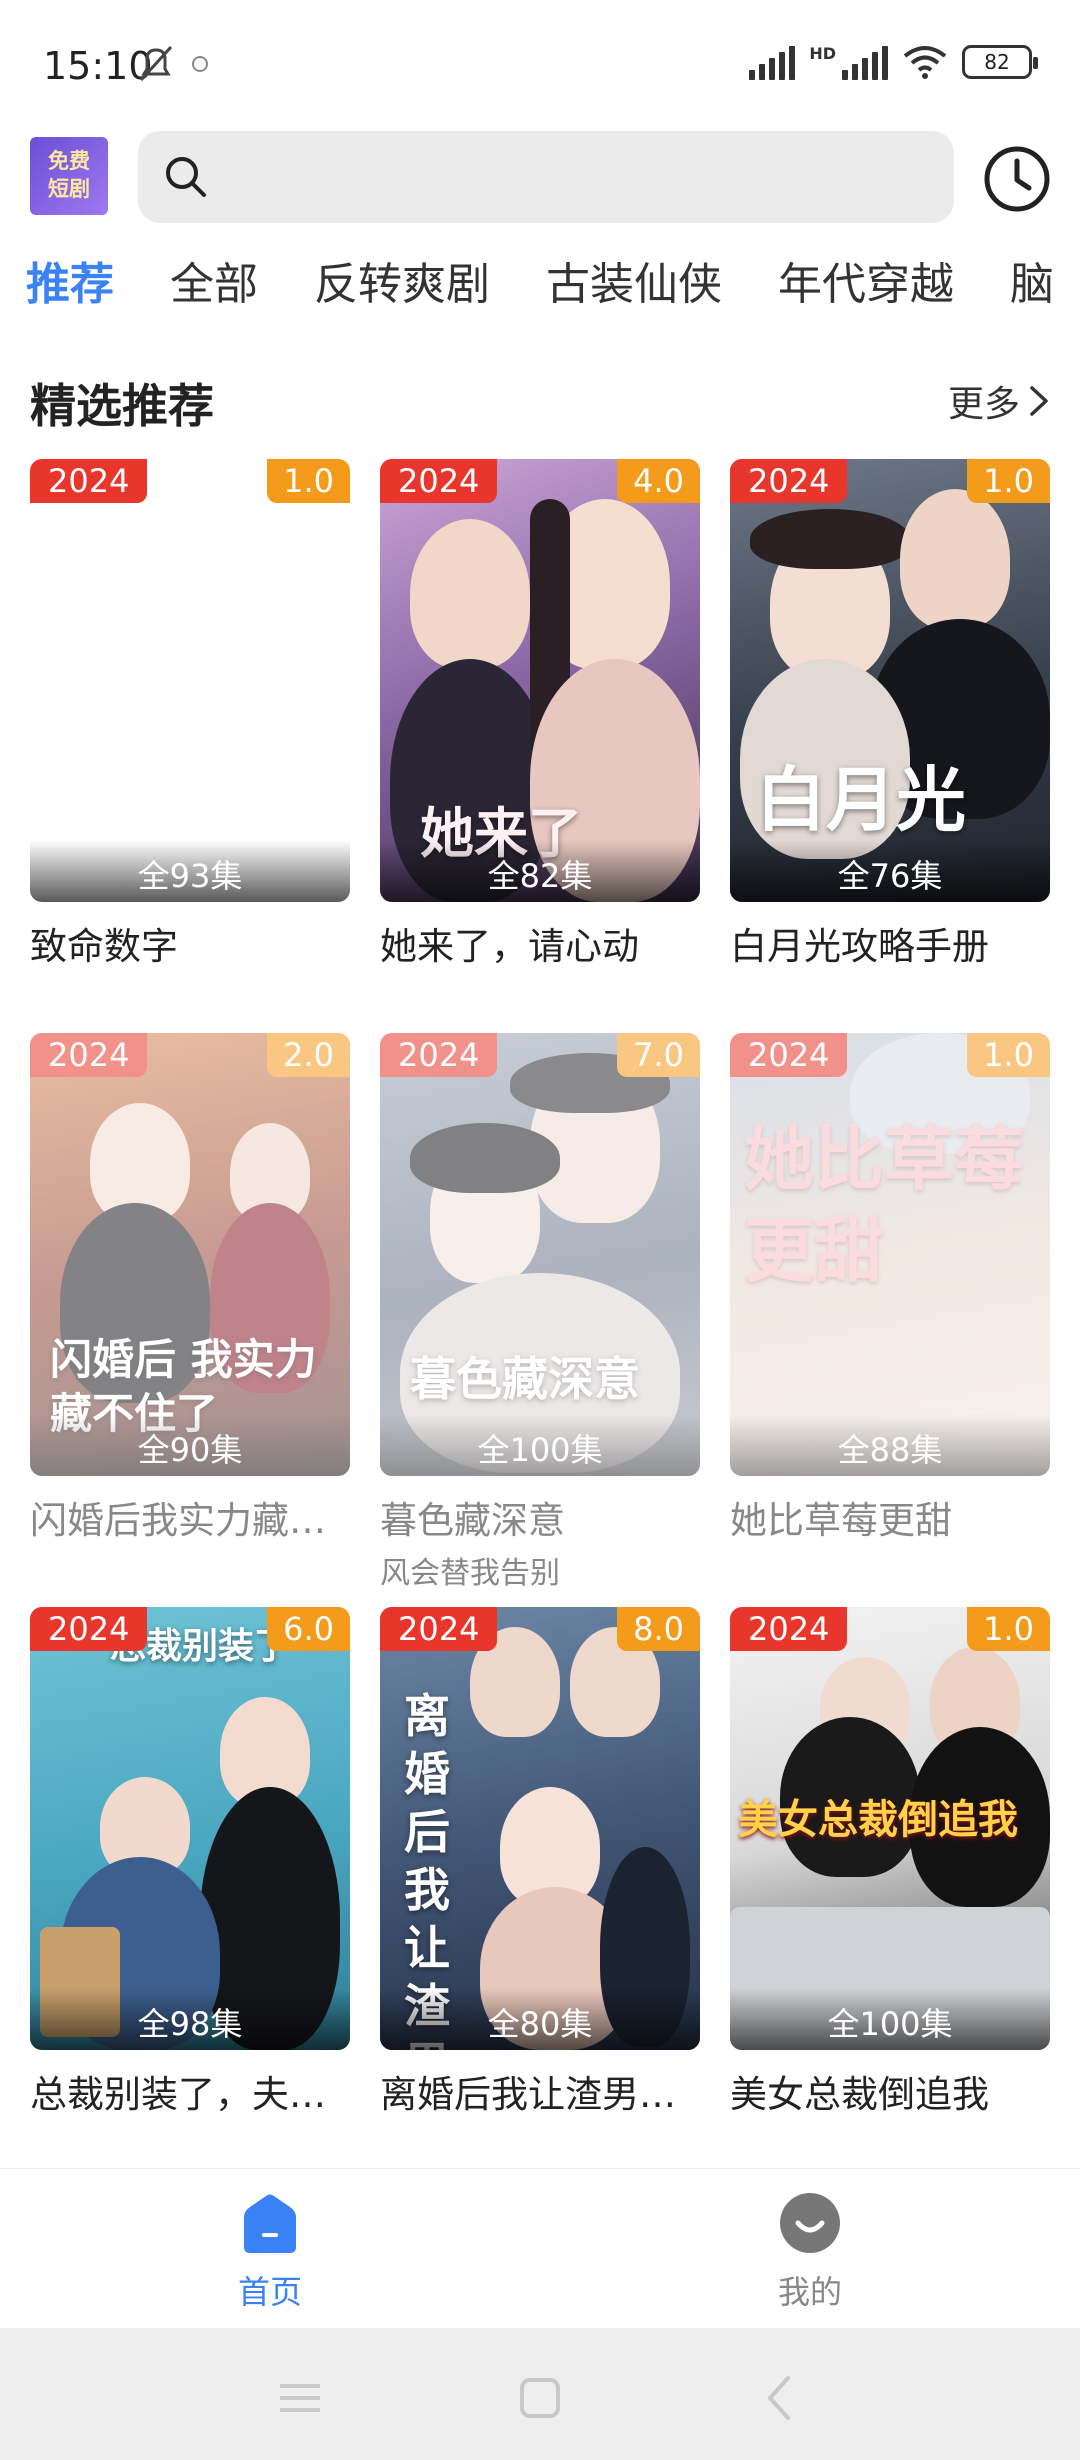 Image resolution: width=1080 pixels, height=2460 pixels. Describe the element at coordinates (890, 1445) in the screenshot. I see `episode-count: 全88集` at that location.